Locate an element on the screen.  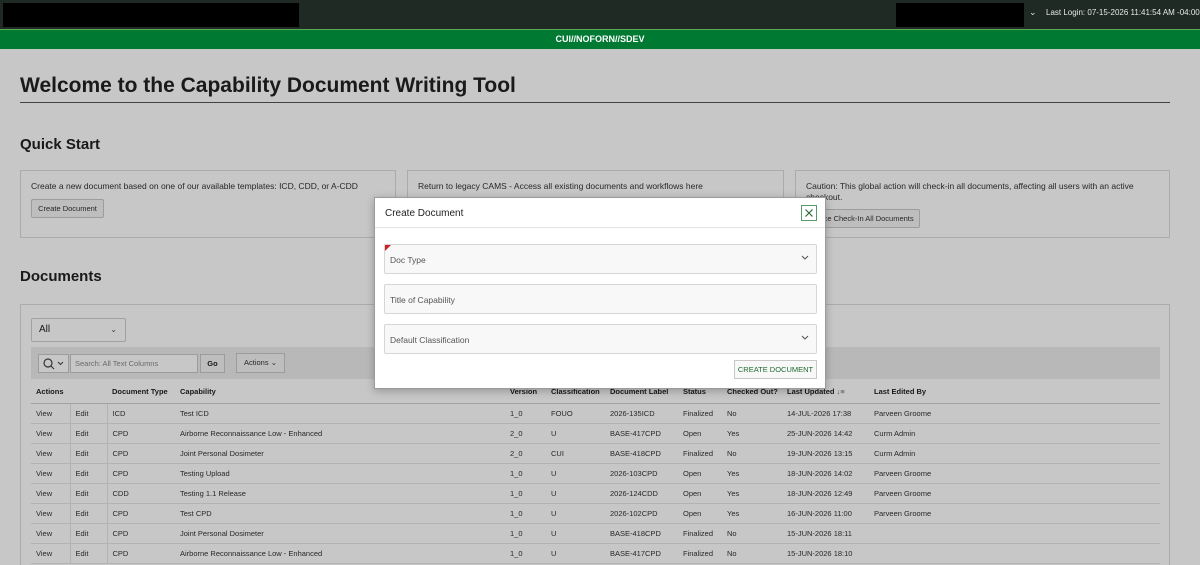
title-of-capability-input: Title of Capability is located at coordinates (600, 299).